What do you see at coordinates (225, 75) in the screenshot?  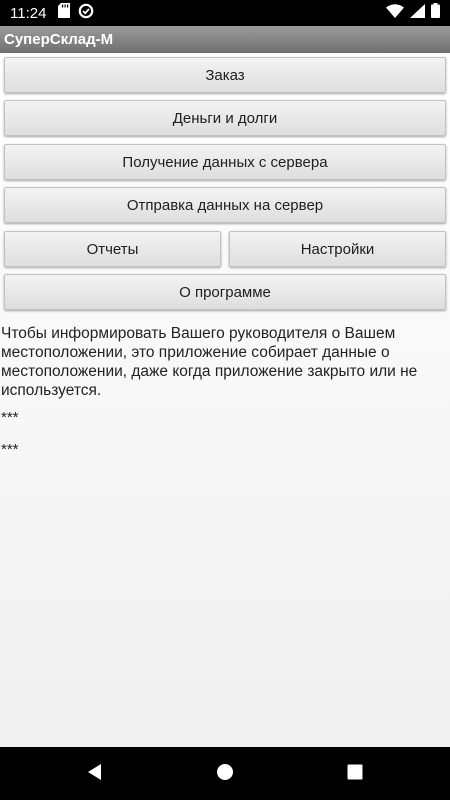 I see `order-button: Заказ` at bounding box center [225, 75].